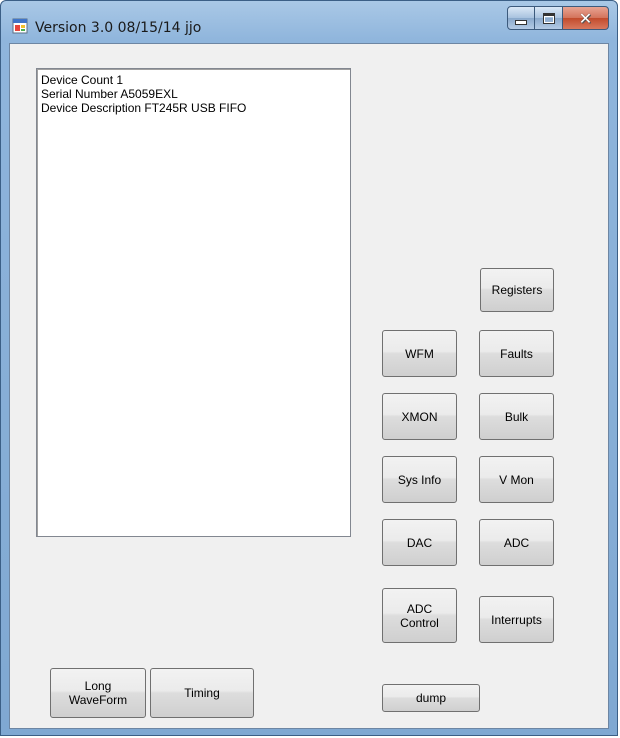 The height and width of the screenshot is (738, 620). I want to click on maximize-button, so click(549, 18).